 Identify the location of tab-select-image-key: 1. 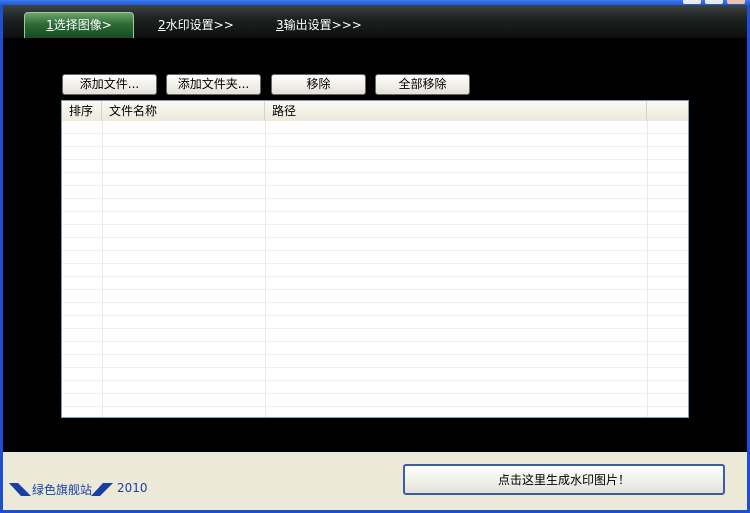
(50, 25).